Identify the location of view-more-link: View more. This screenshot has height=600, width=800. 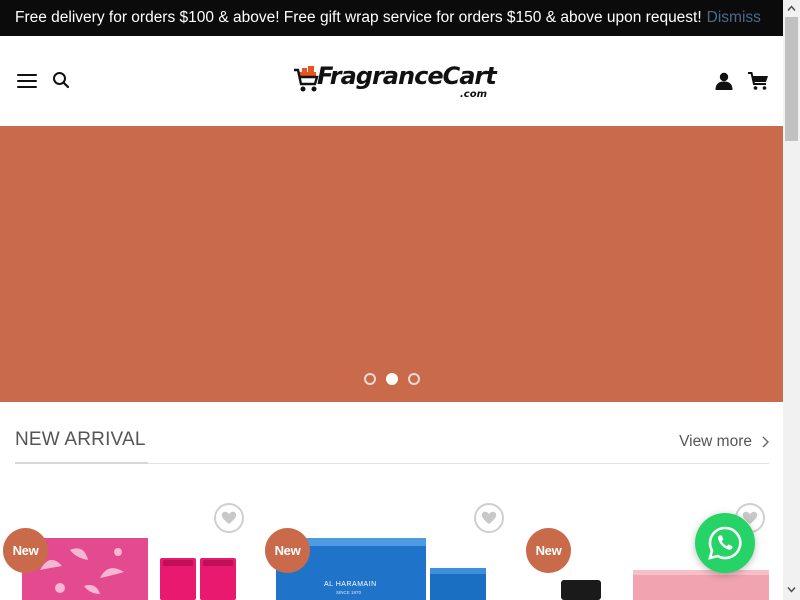
(724, 442).